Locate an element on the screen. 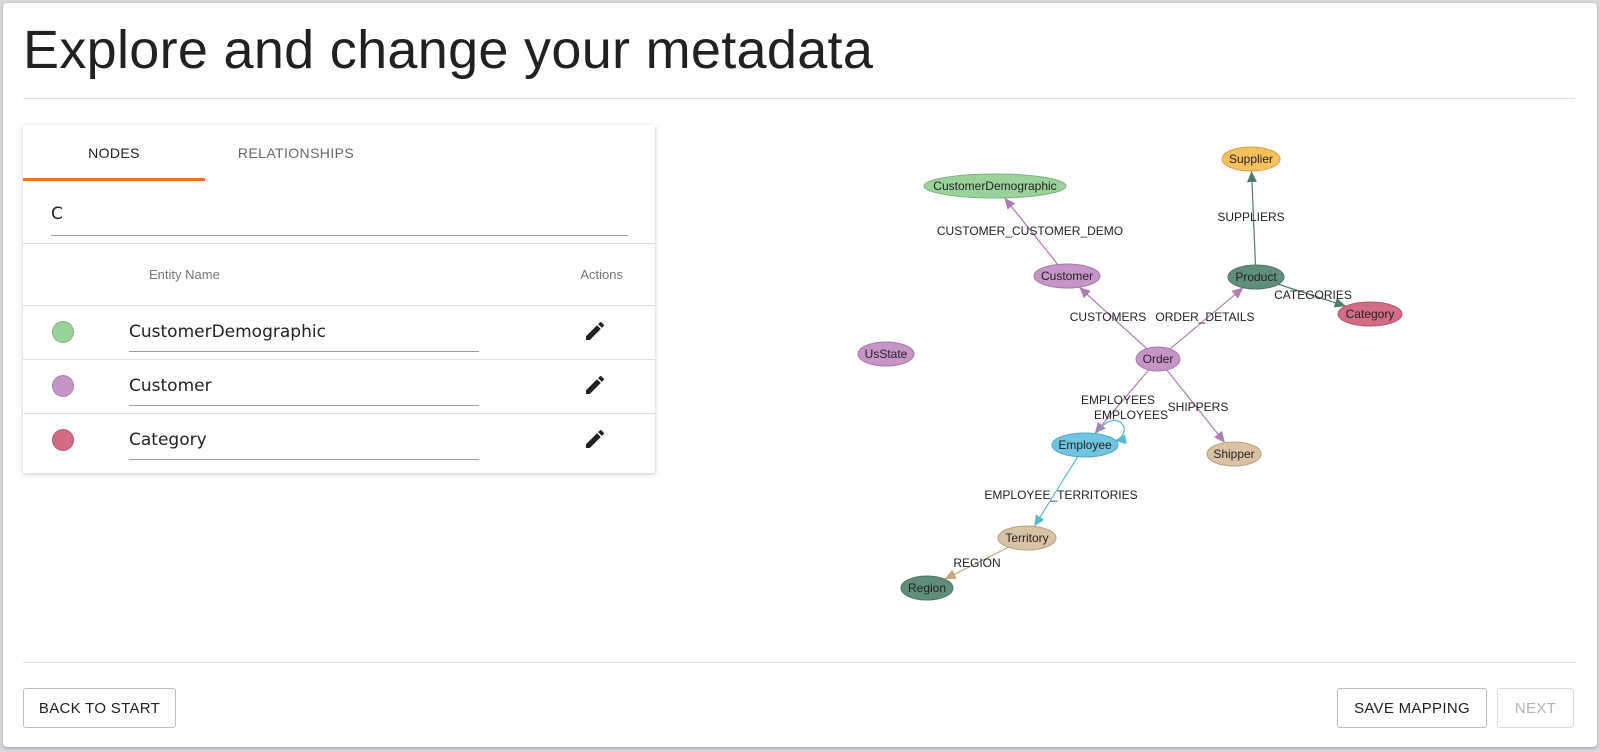 The width and height of the screenshot is (1600, 752). node-label: Customer is located at coordinates (1067, 276).